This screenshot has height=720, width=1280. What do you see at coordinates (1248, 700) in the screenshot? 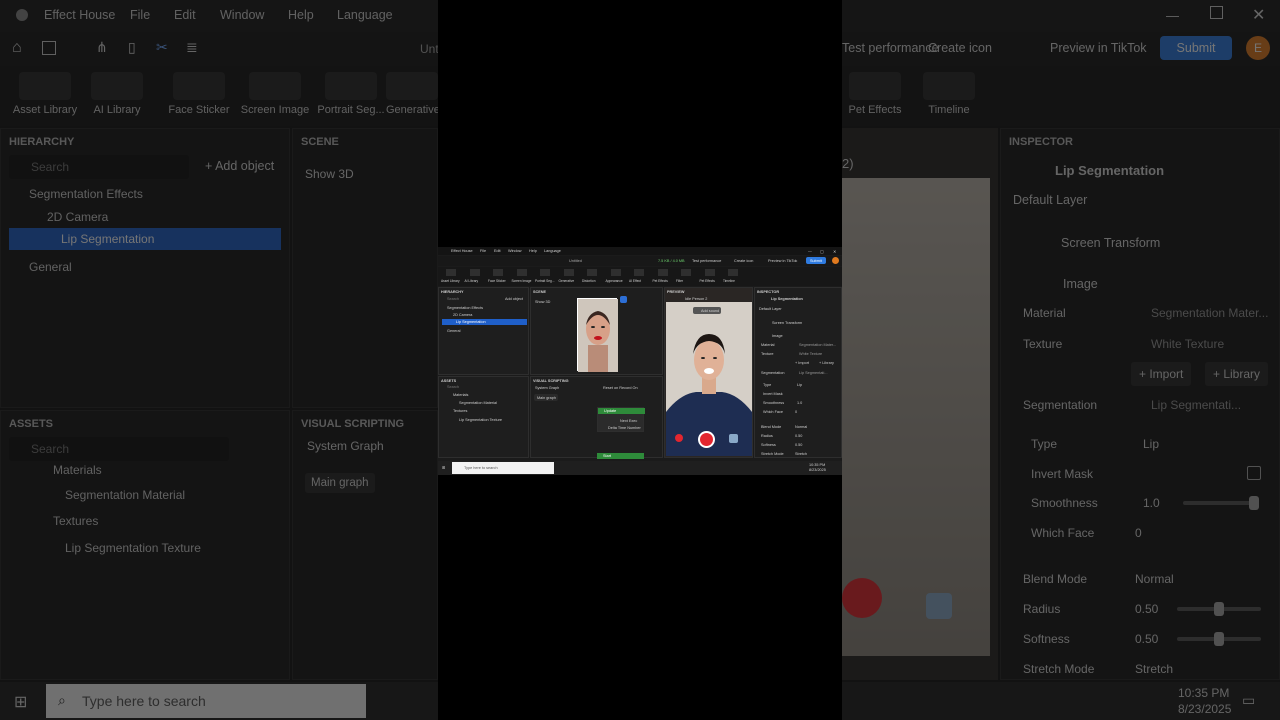
I see `notification-icon: ▭` at bounding box center [1248, 700].